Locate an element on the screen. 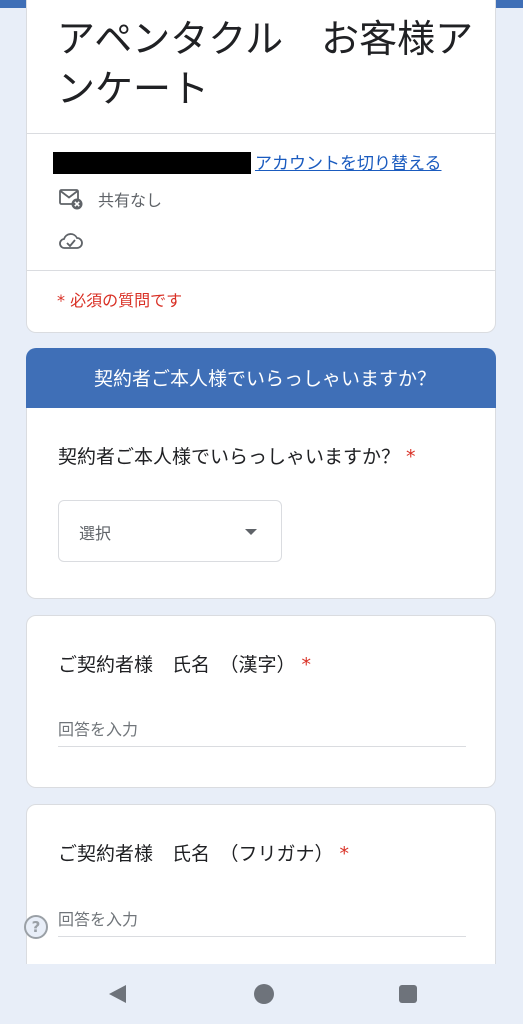 The height and width of the screenshot is (1024, 523). mail-blocked-icon is located at coordinates (71, 198).